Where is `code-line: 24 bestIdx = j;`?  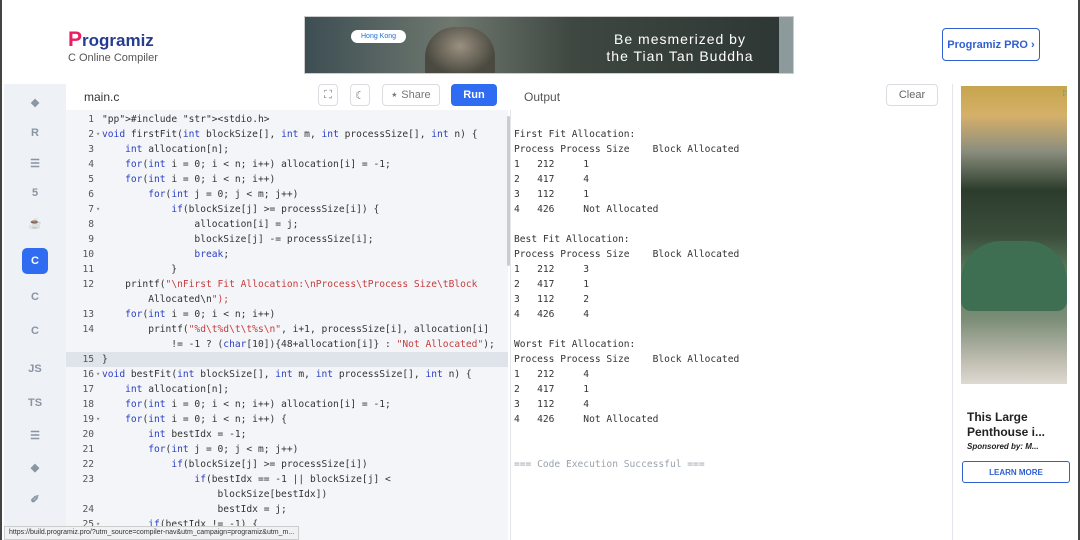 code-line: 24 bestIdx = j; is located at coordinates (287, 509).